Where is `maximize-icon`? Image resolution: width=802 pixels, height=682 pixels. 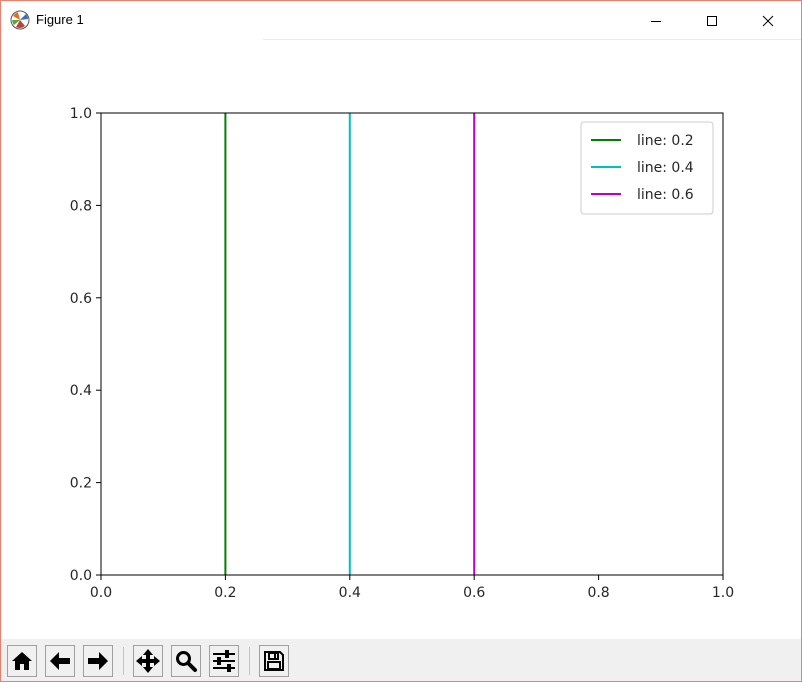 maximize-icon is located at coordinates (712, 20).